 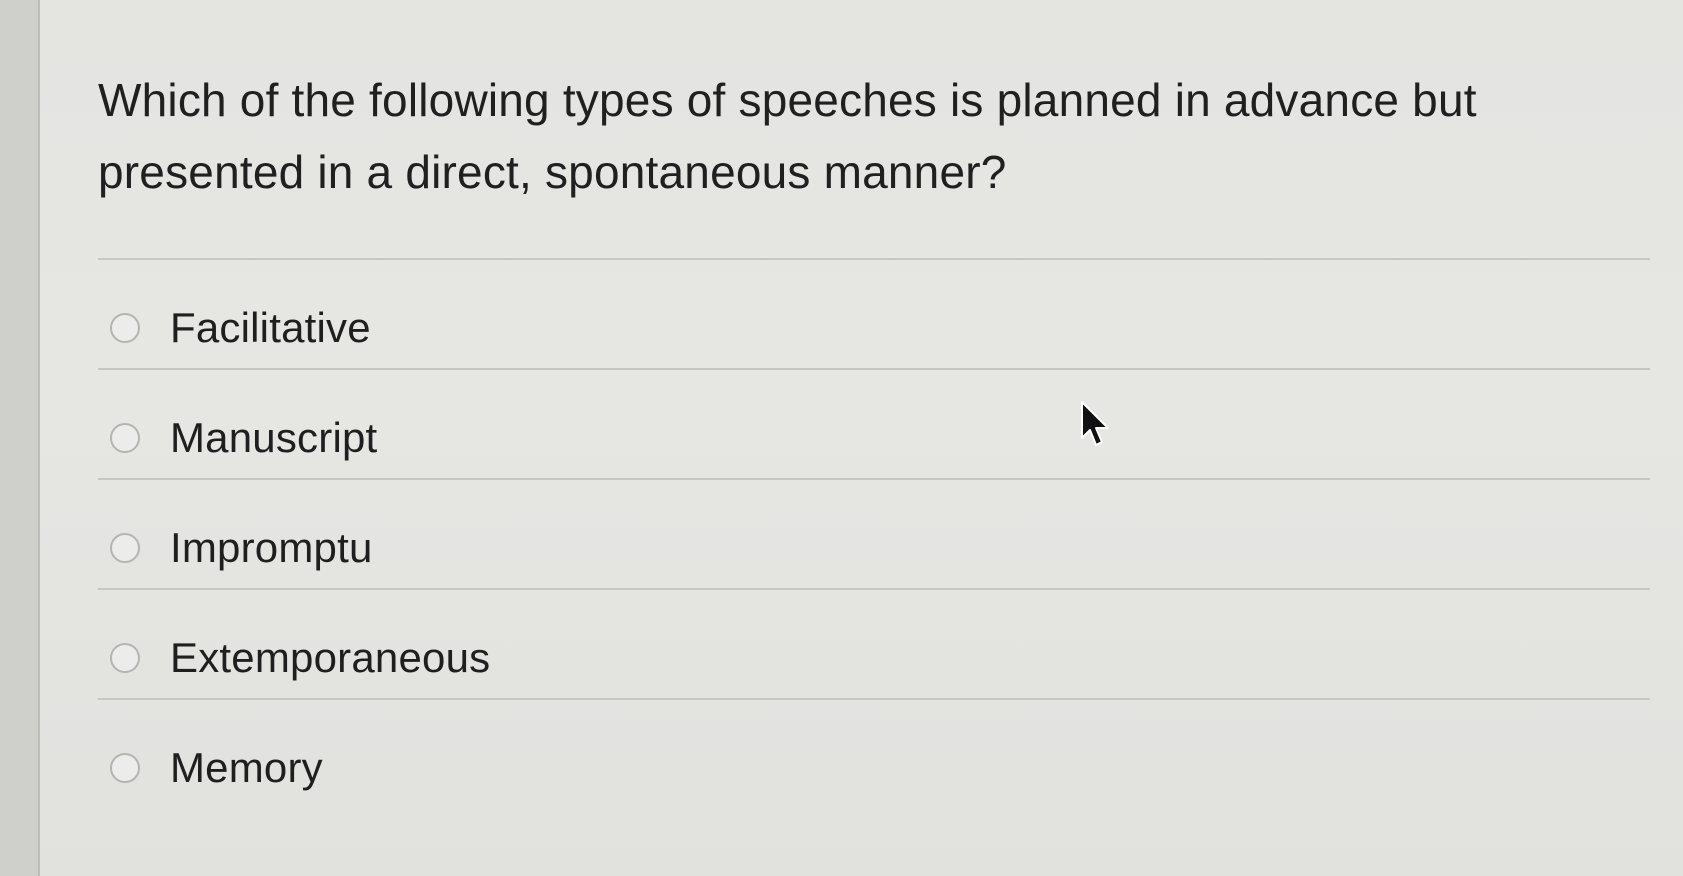 What do you see at coordinates (271, 547) in the screenshot?
I see `option-label: Impromptu` at bounding box center [271, 547].